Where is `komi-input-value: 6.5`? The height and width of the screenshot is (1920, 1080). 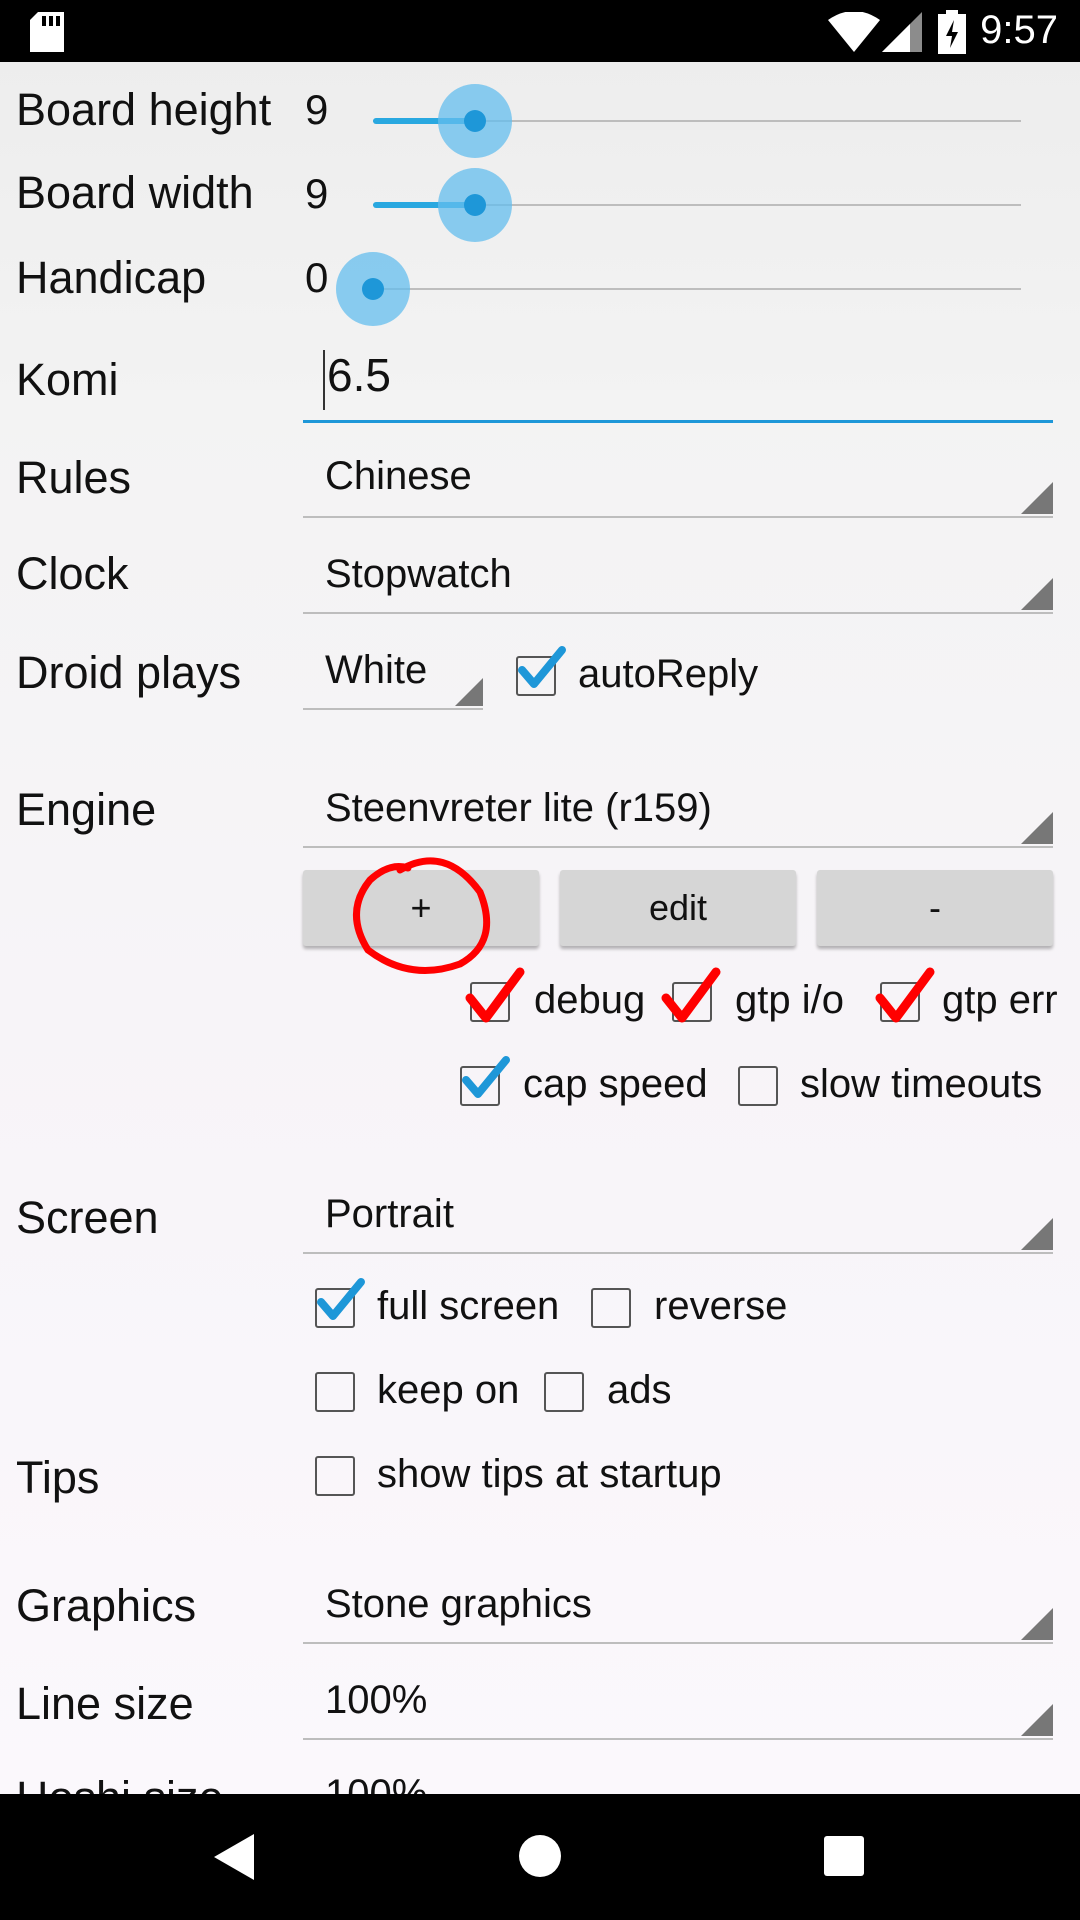 komi-input-value: 6.5 is located at coordinates (359, 375).